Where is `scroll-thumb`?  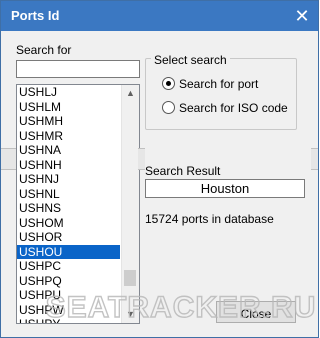 scroll-thumb is located at coordinates (130, 278).